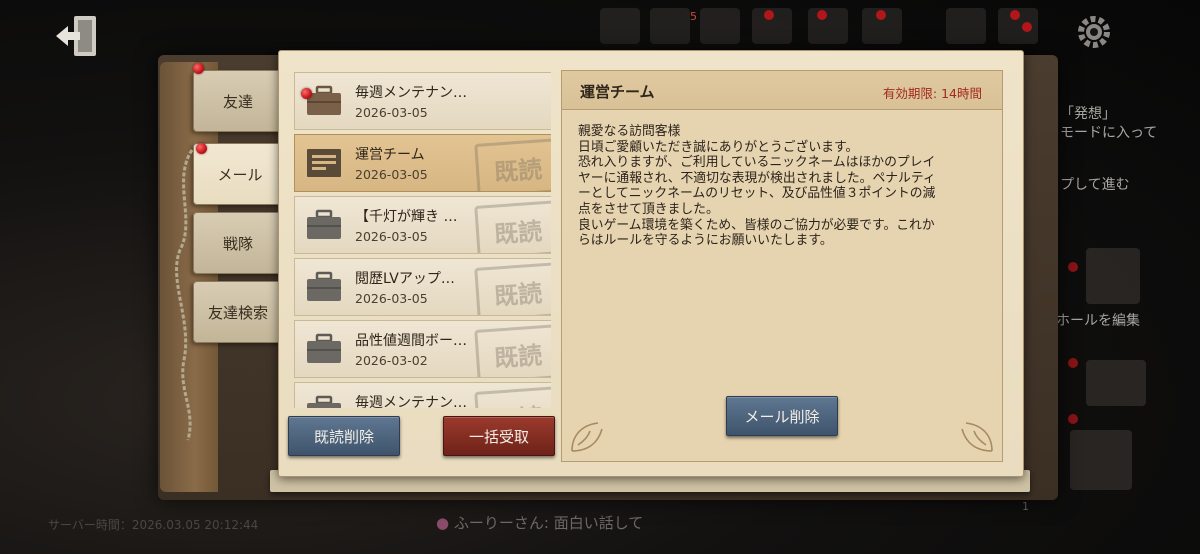 This screenshot has width=1200, height=554. What do you see at coordinates (391, 360) in the screenshot?
I see `mail-date: 2026-03-02` at bounding box center [391, 360].